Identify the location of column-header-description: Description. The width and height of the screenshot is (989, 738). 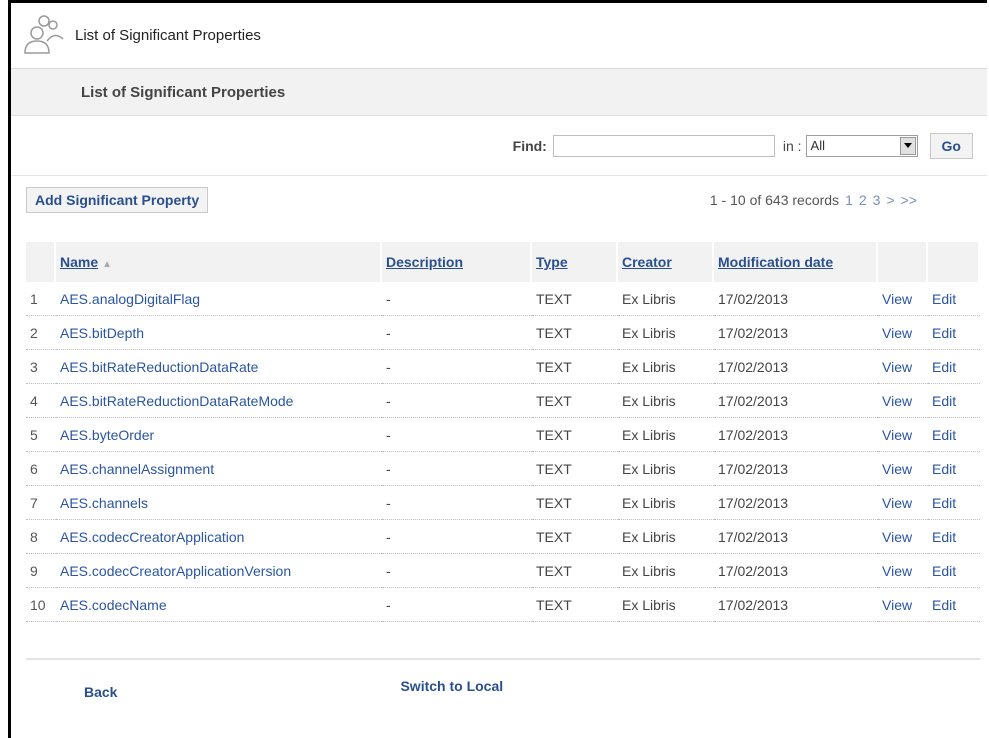
(457, 262).